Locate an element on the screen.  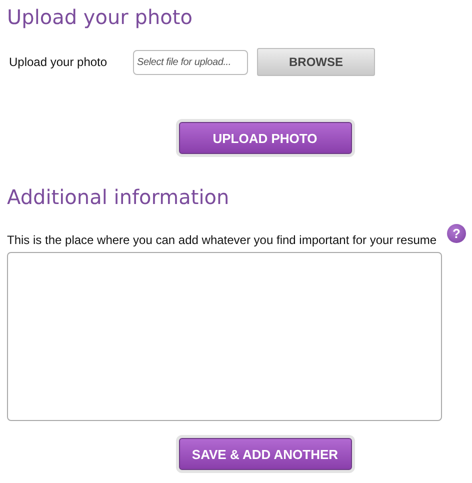
field-label: Upload your photo is located at coordinates (58, 62).